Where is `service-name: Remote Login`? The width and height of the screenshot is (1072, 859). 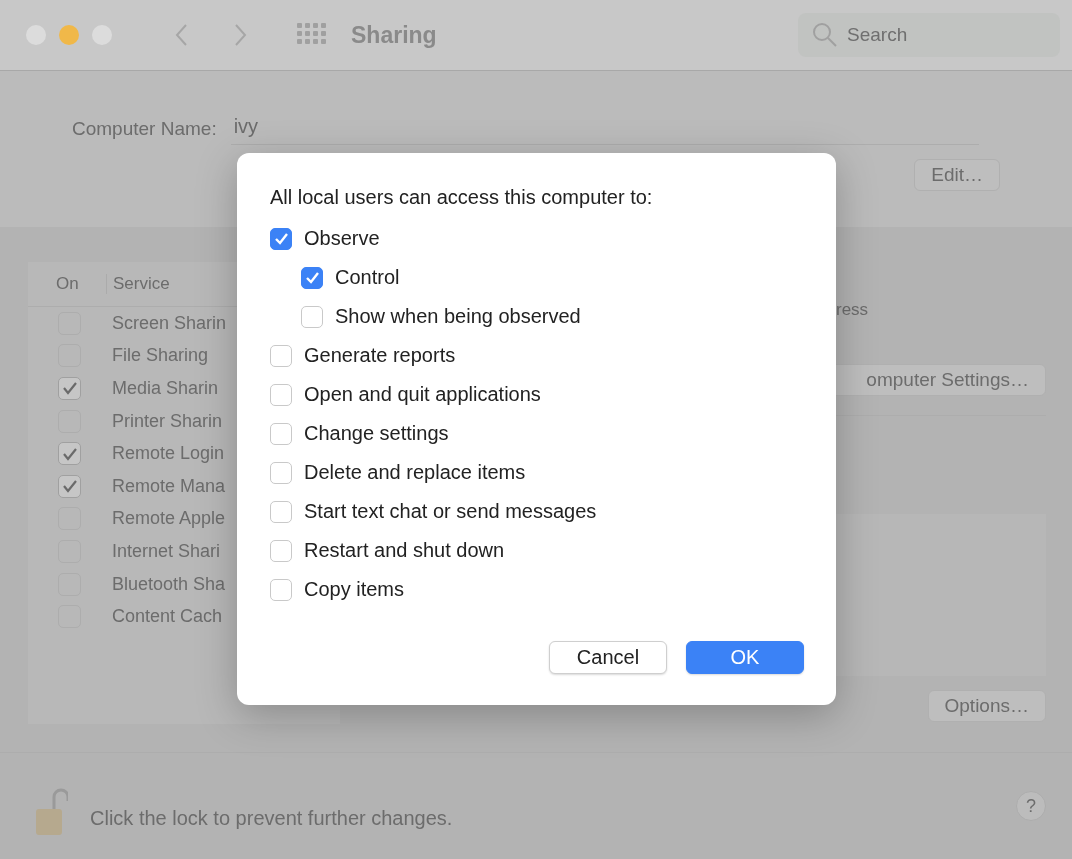 service-name: Remote Login is located at coordinates (168, 454).